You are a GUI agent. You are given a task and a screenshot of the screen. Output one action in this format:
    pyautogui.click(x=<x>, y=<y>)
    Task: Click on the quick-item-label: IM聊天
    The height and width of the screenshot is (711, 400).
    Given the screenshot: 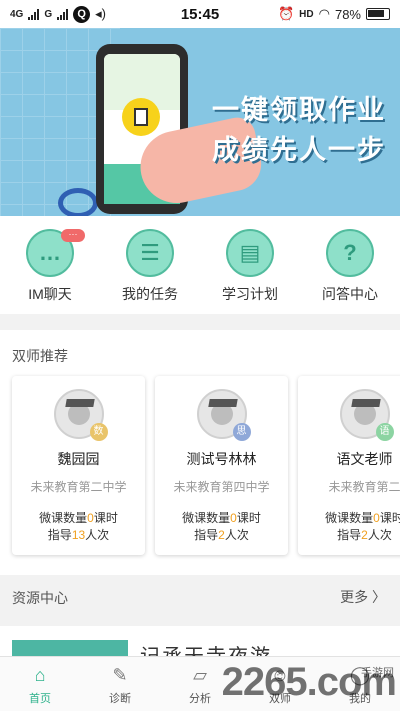 What is the action you would take?
    pyautogui.click(x=50, y=294)
    